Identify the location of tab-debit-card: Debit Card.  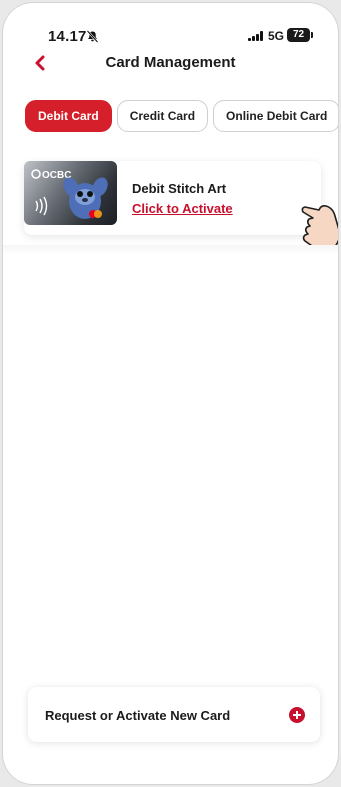
(68, 116).